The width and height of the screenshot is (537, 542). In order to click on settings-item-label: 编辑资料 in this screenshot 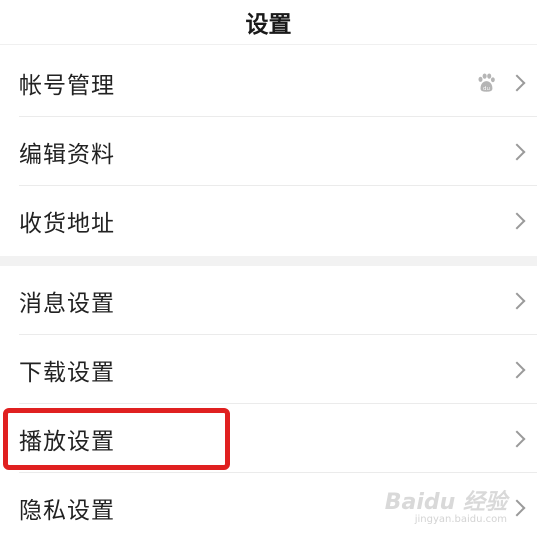, I will do `click(67, 154)`.